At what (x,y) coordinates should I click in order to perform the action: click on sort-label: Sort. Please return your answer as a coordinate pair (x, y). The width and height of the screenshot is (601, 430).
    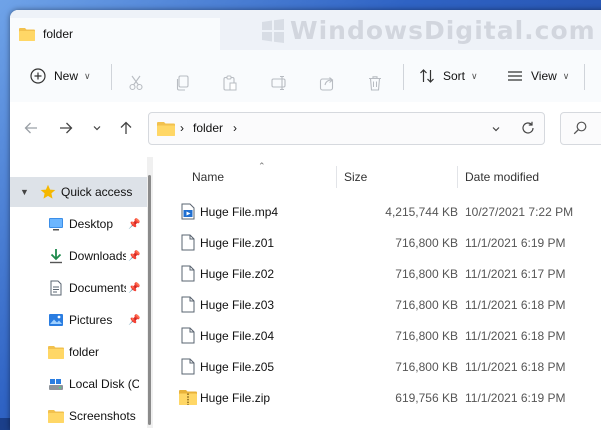
    Looking at the image, I should click on (454, 76).